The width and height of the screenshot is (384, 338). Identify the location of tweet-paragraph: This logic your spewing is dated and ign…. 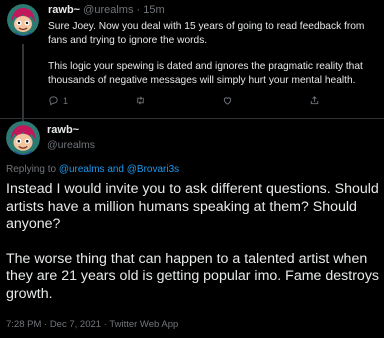
(205, 73).